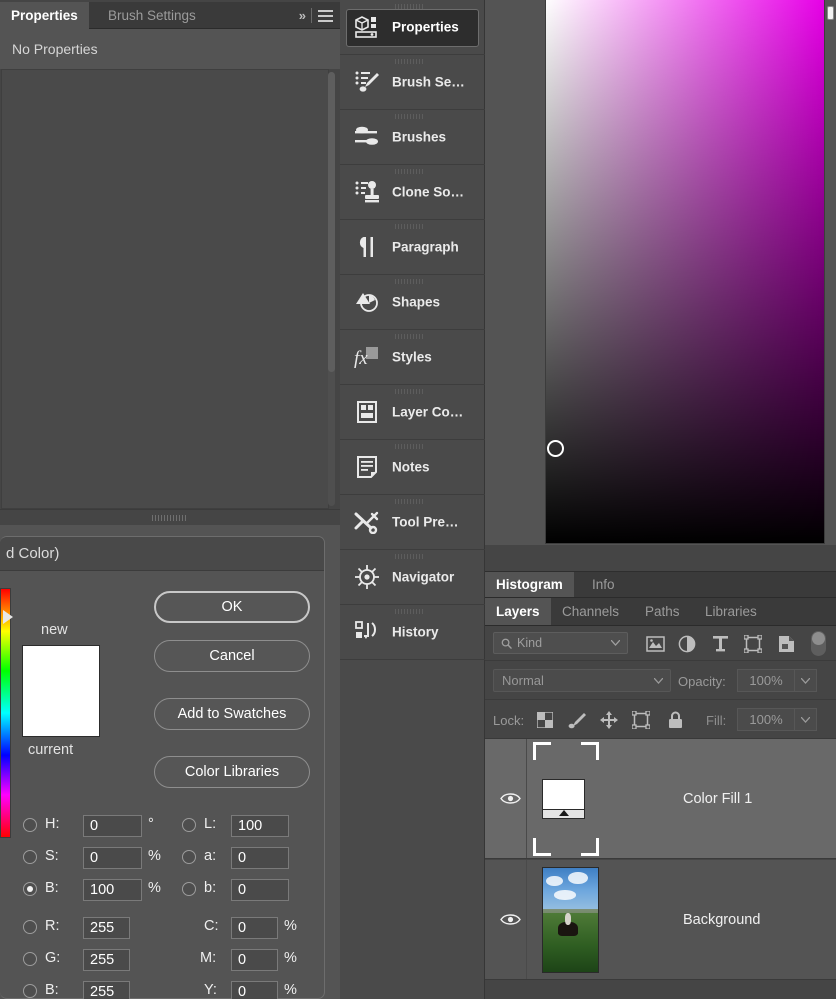 The image size is (836, 999). Describe the element at coordinates (609, 720) in the screenshot. I see `lock-position-icon` at that location.